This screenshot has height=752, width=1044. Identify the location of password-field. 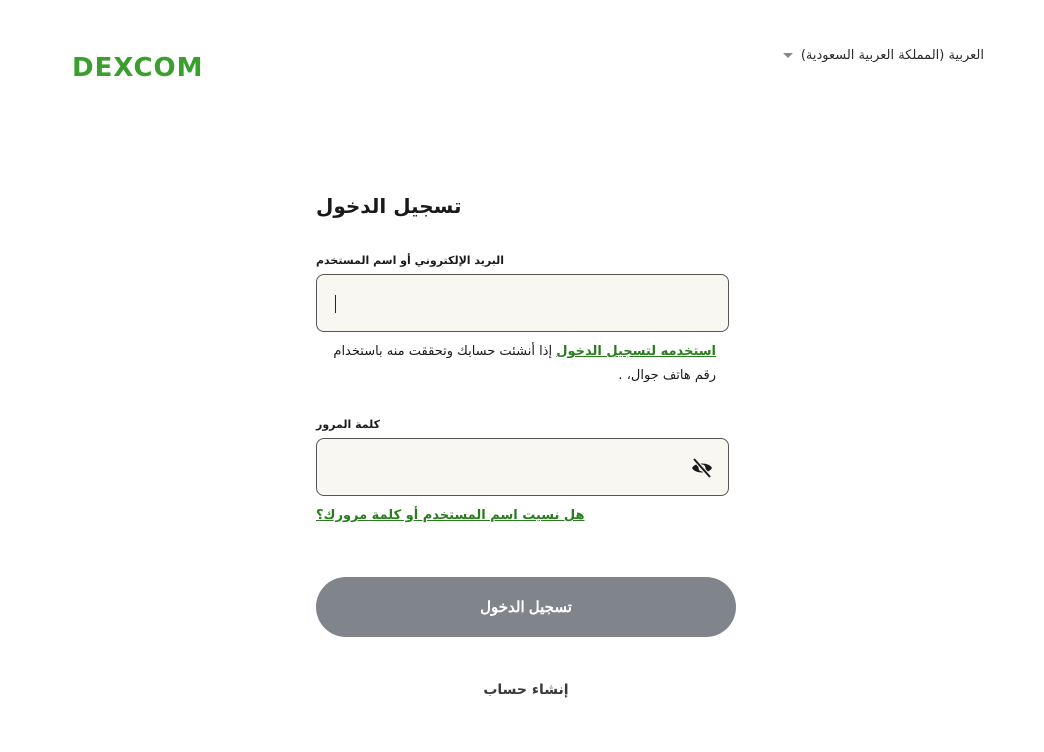
(522, 467).